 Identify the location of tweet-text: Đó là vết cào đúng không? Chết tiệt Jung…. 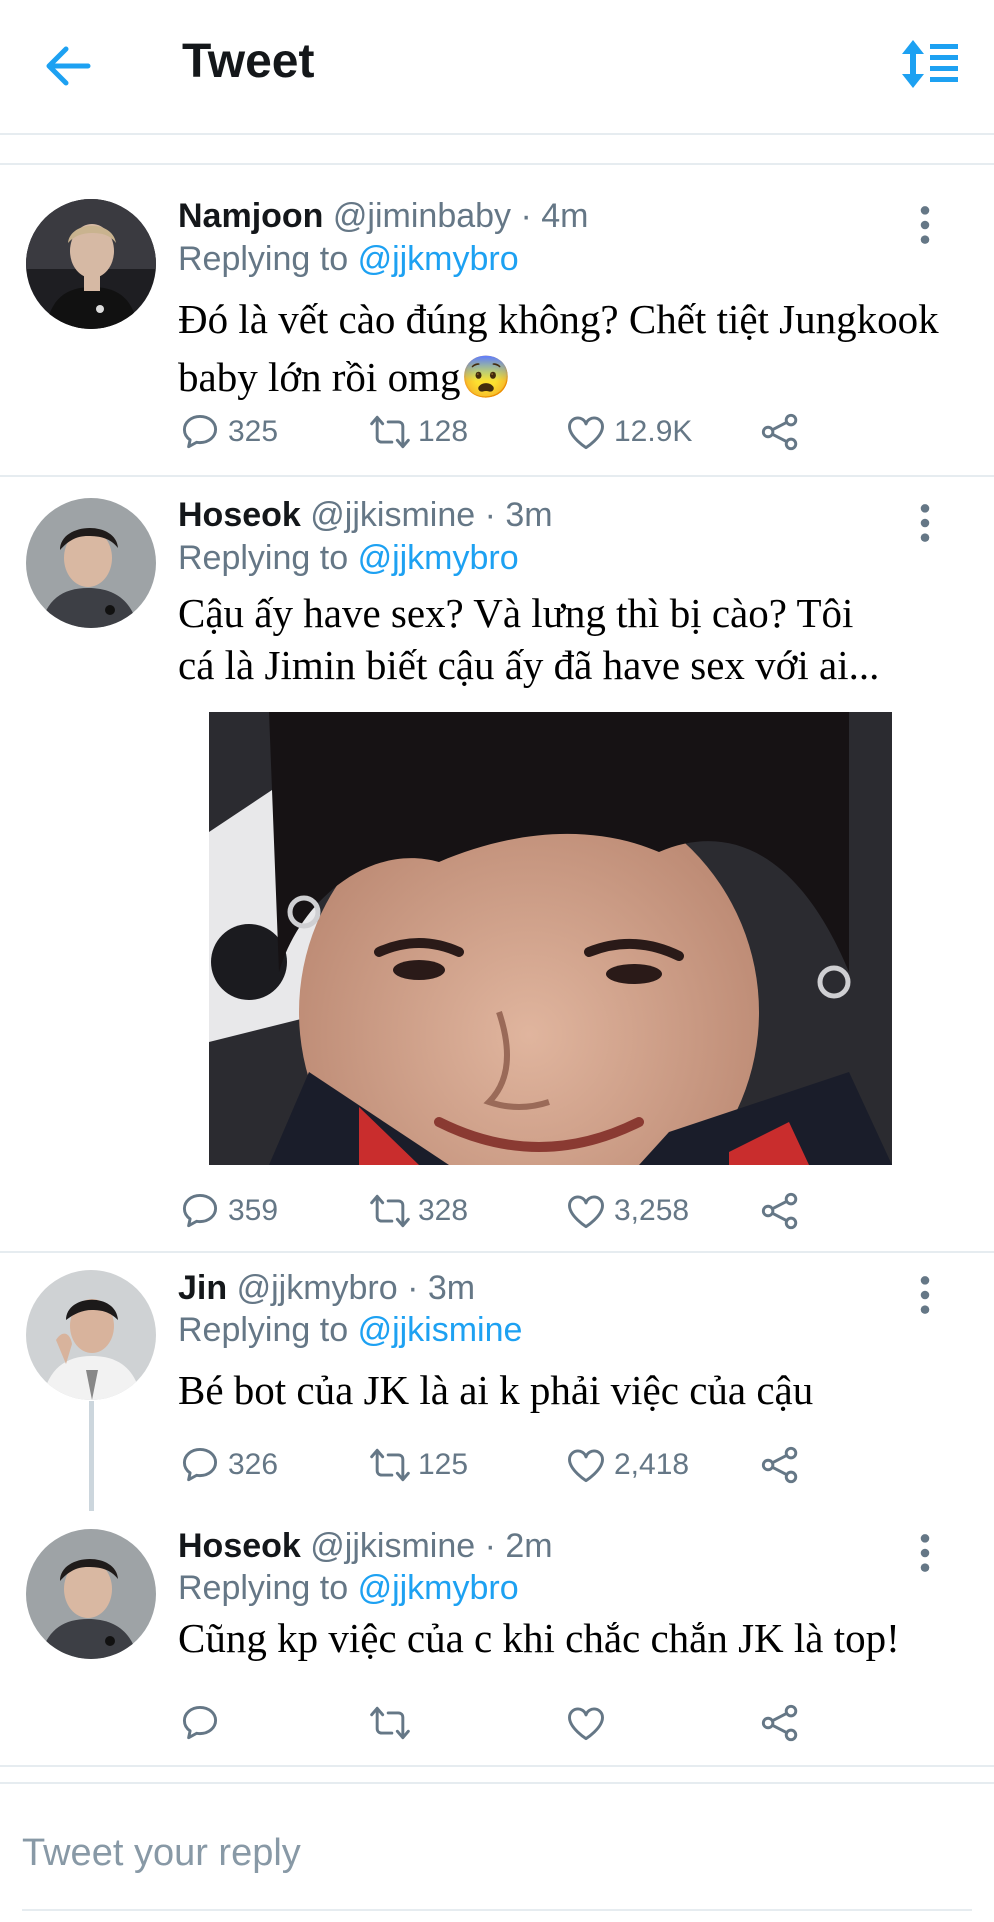
(578, 348).